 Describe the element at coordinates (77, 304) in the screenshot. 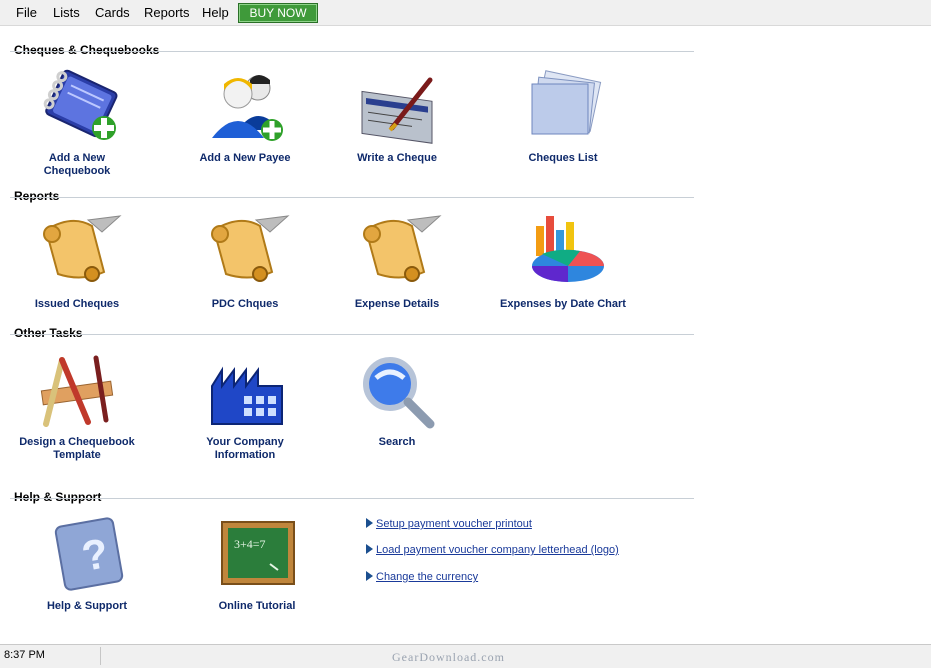

I see `issued-cheques-label: Issued Cheques` at that location.